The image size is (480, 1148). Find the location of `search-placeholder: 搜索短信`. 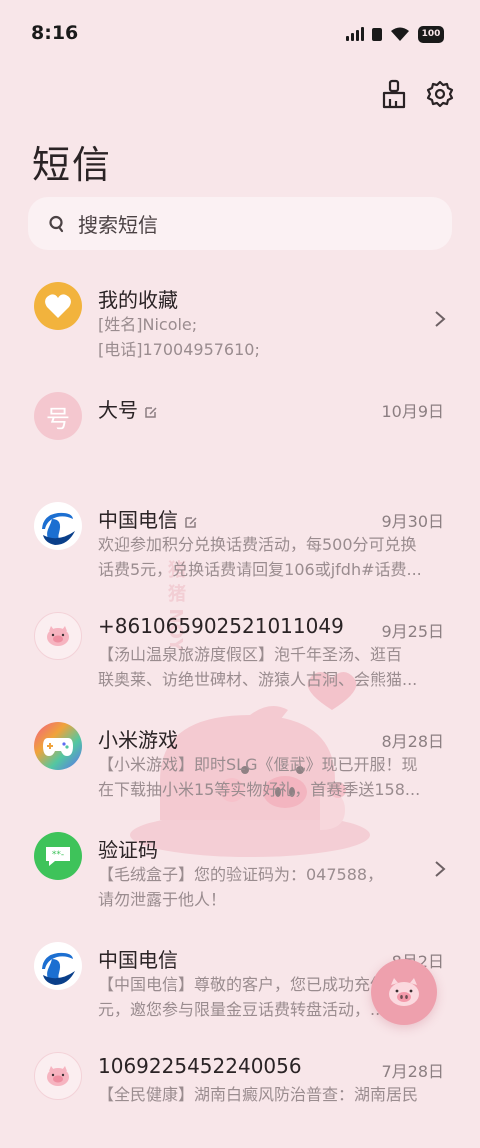

search-placeholder: 搜索短信 is located at coordinates (118, 225).